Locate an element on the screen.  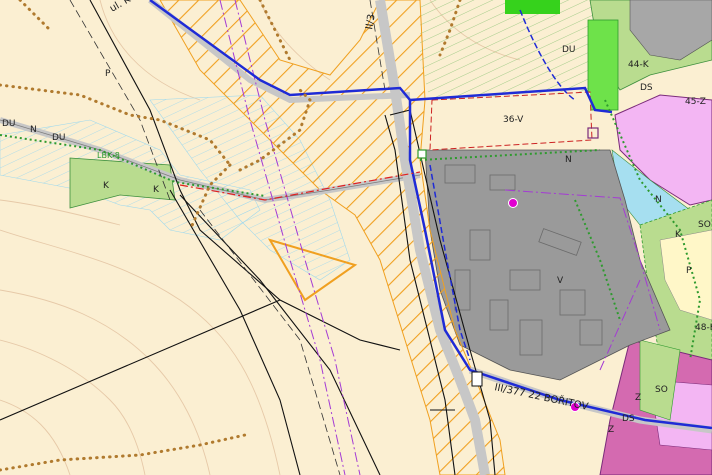
label-so-2: SO is located at coordinates (661, 390).